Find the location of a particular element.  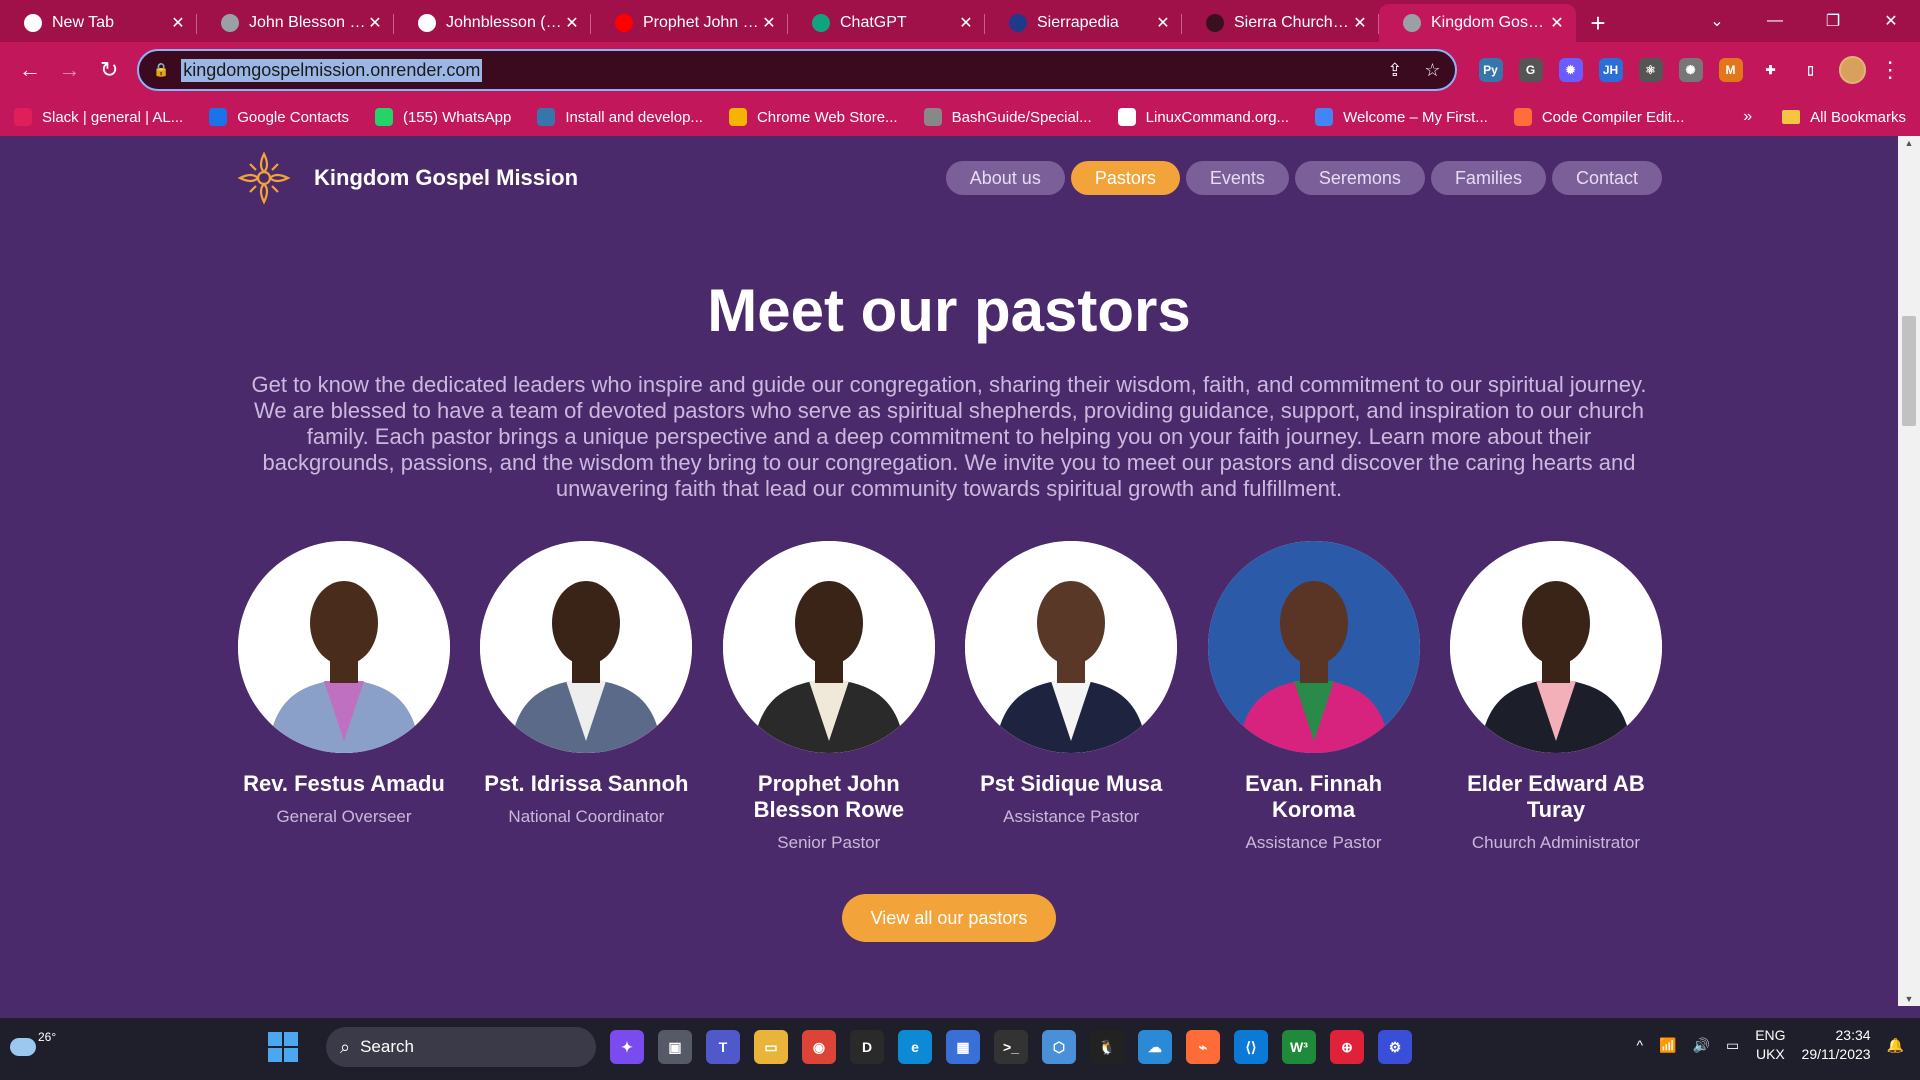

back-button: ← is located at coordinates (30, 70).